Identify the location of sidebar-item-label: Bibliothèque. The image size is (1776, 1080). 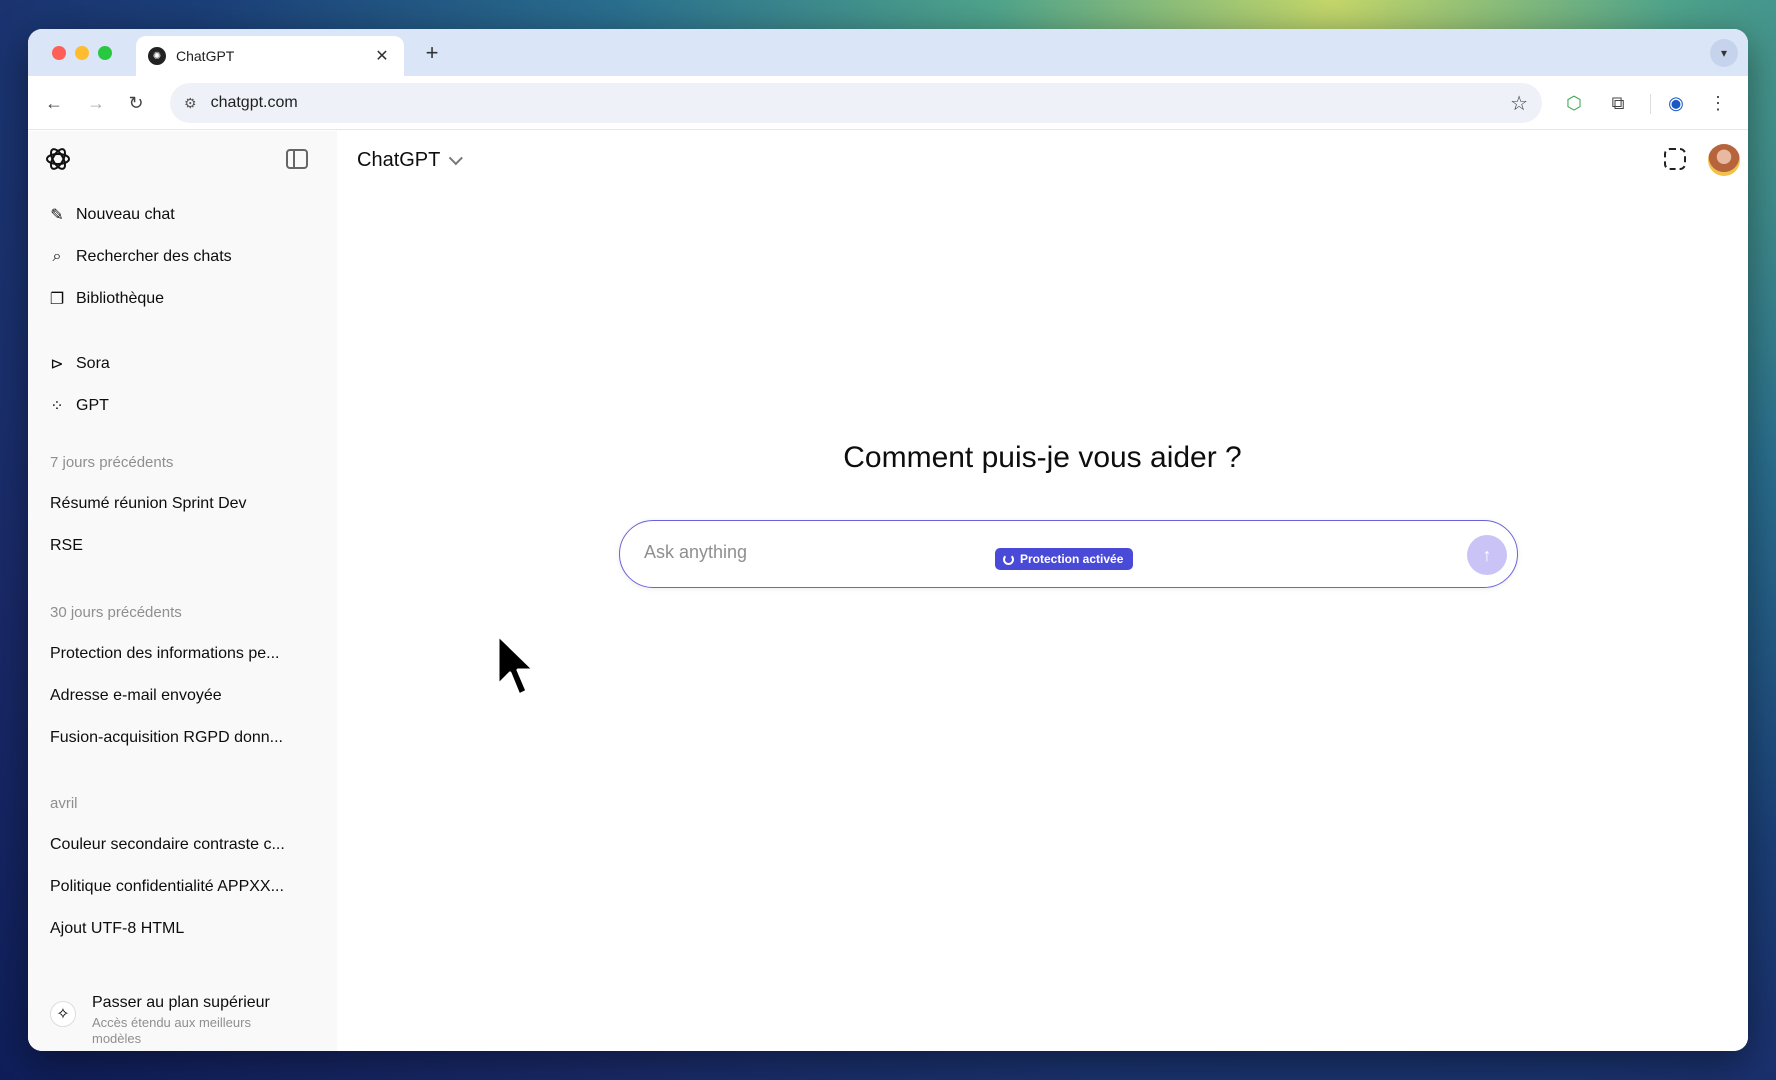
(120, 298).